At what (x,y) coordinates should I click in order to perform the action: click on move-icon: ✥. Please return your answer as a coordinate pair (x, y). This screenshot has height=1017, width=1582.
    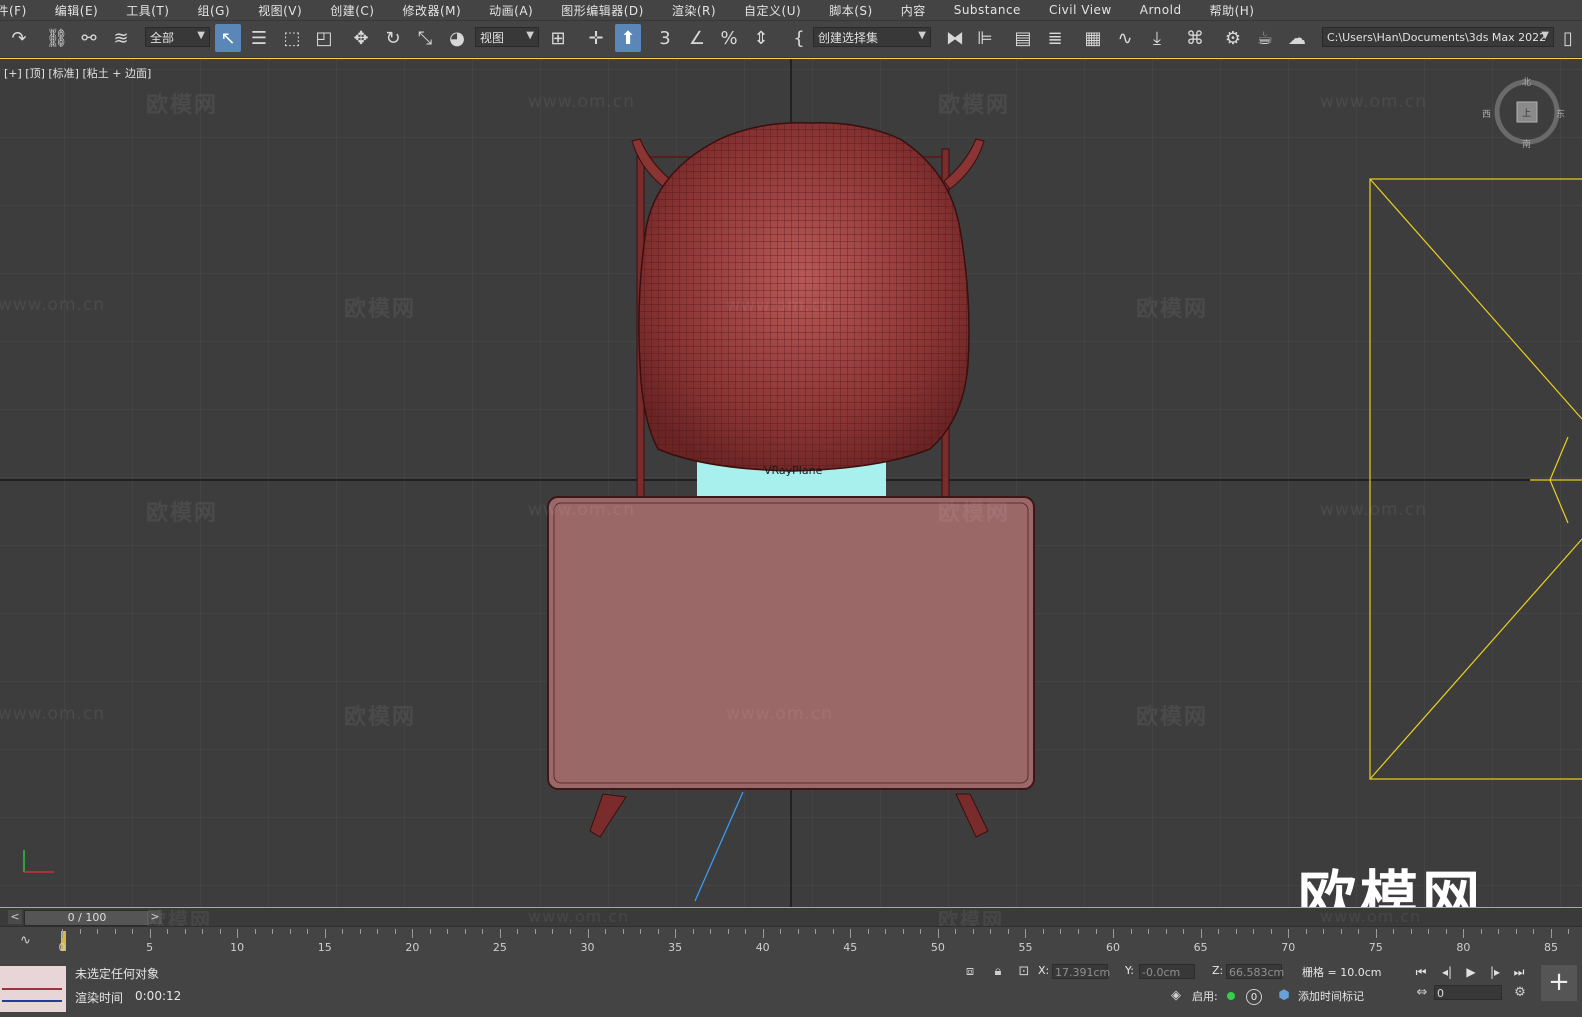
    Looking at the image, I should click on (361, 38).